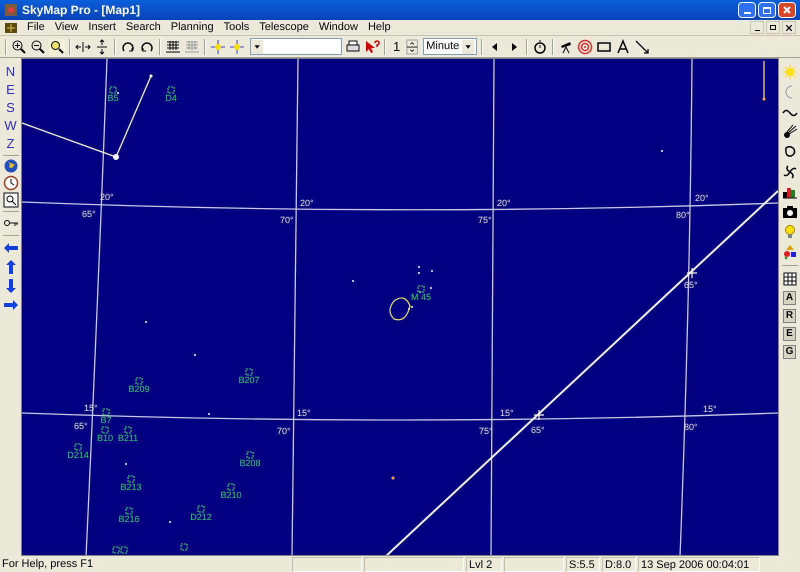  I want to click on help-pointer-icon, so click(372, 46).